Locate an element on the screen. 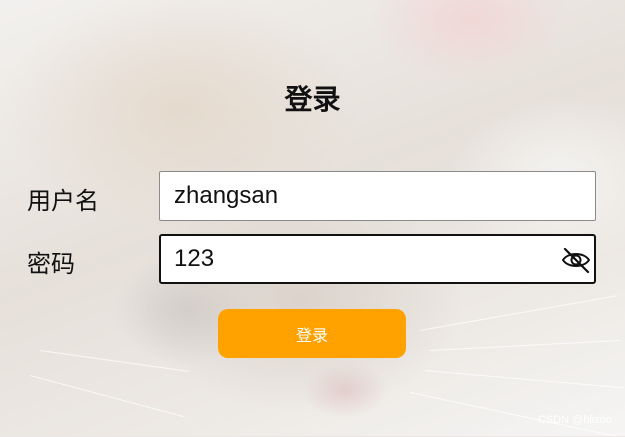  username-label: 用户名 is located at coordinates (63, 201).